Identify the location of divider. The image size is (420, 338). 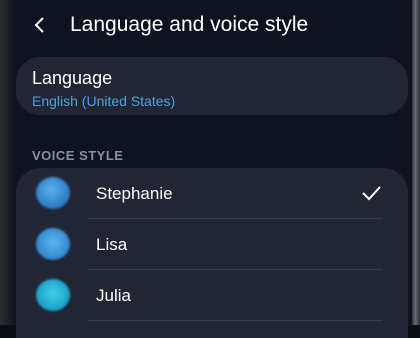
(235, 320).